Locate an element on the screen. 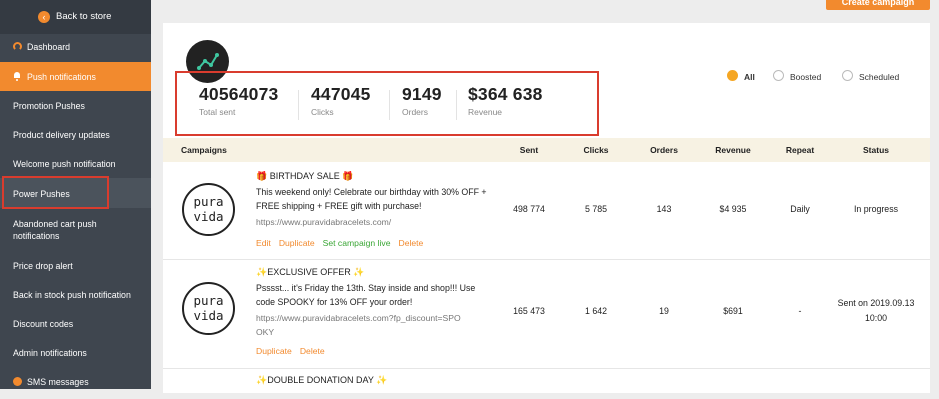 The width and height of the screenshot is (939, 399). col-status: Status is located at coordinates (876, 150).